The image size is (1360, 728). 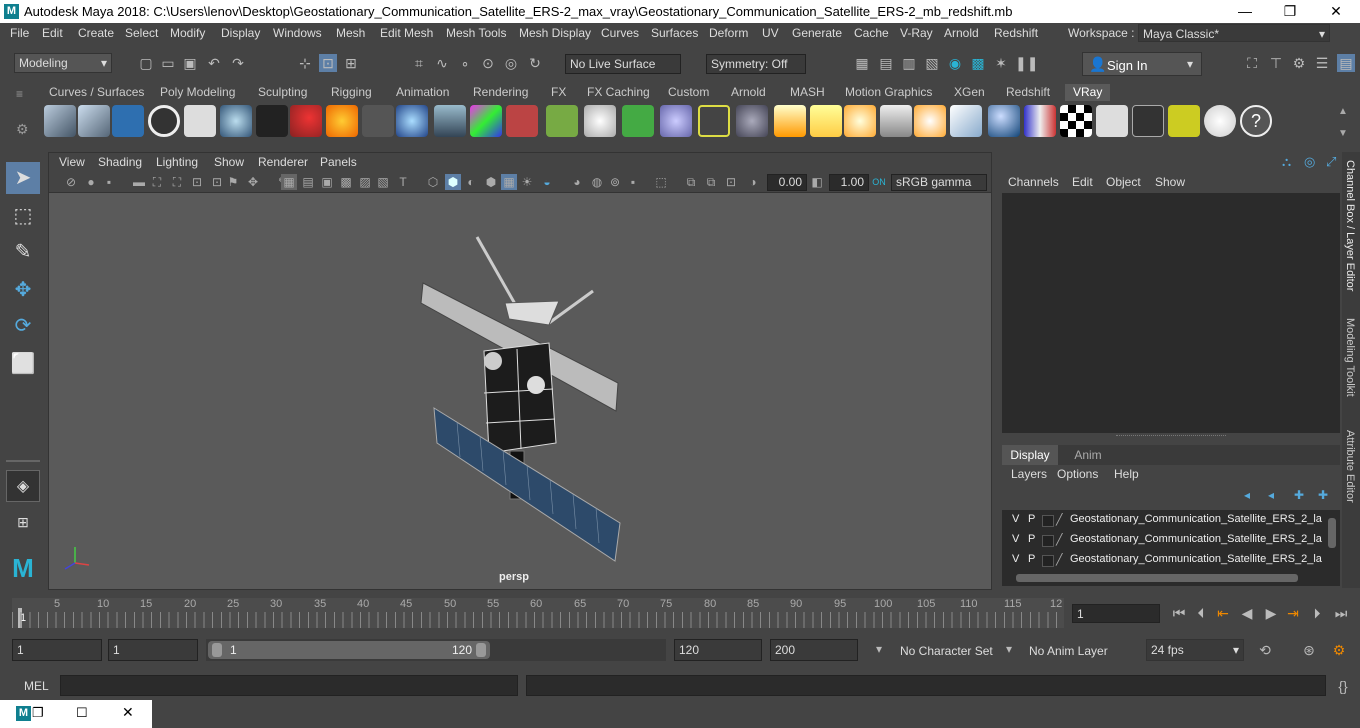 I want to click on channel-box-show-menu: Show, so click(x=1170, y=182).